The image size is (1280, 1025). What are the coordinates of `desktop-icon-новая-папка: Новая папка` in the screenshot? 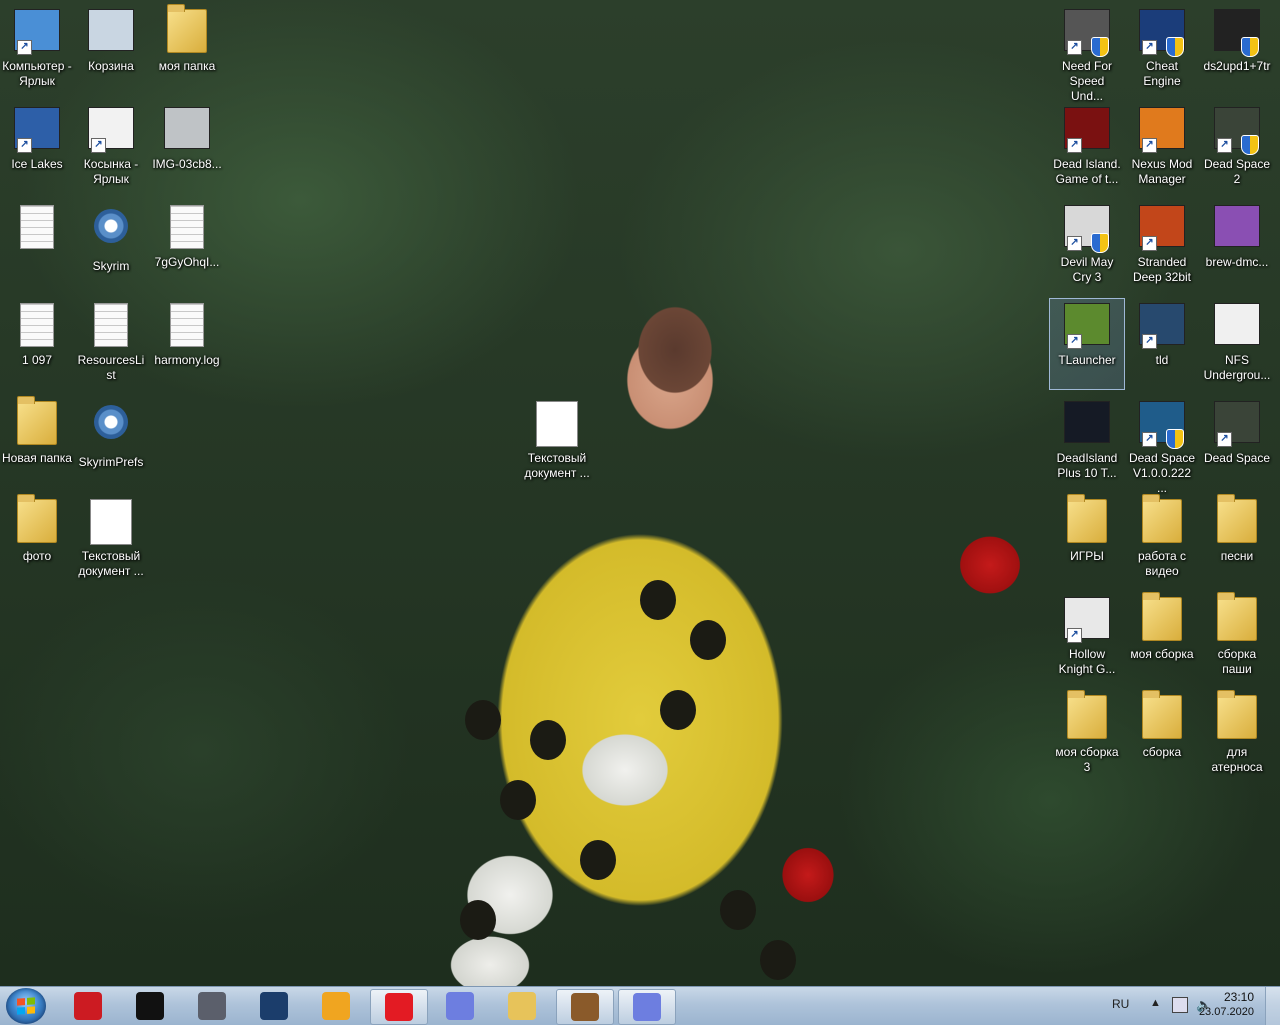 It's located at (37, 441).